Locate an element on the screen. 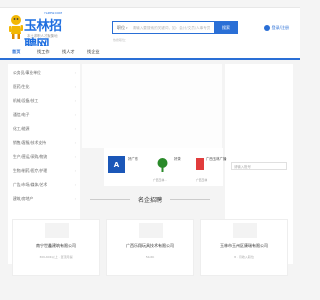 This screenshot has height=300, width=320. search-type-select: 职位 ▾ is located at coordinates (122, 28).